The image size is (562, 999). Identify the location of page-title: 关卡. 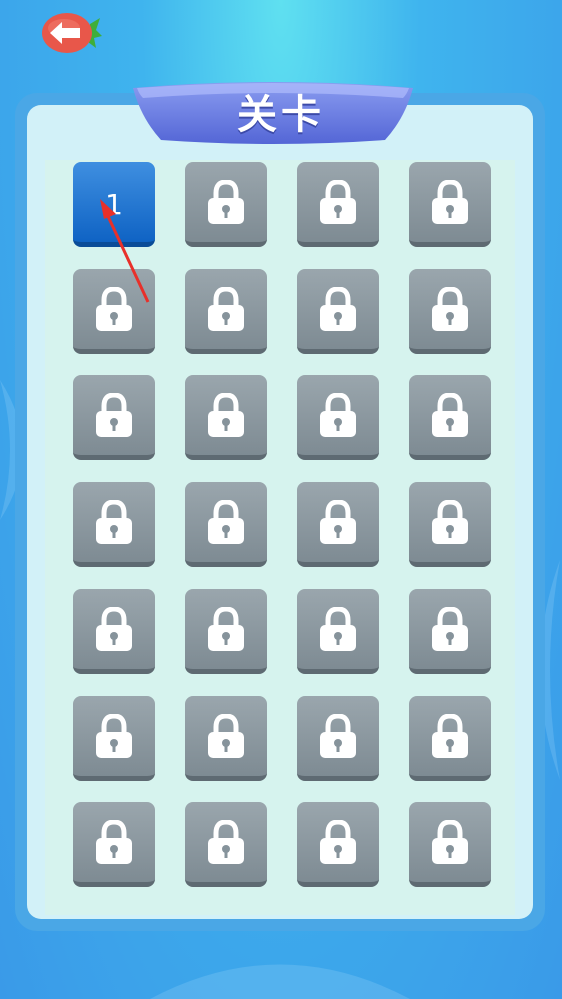
(281, 115).